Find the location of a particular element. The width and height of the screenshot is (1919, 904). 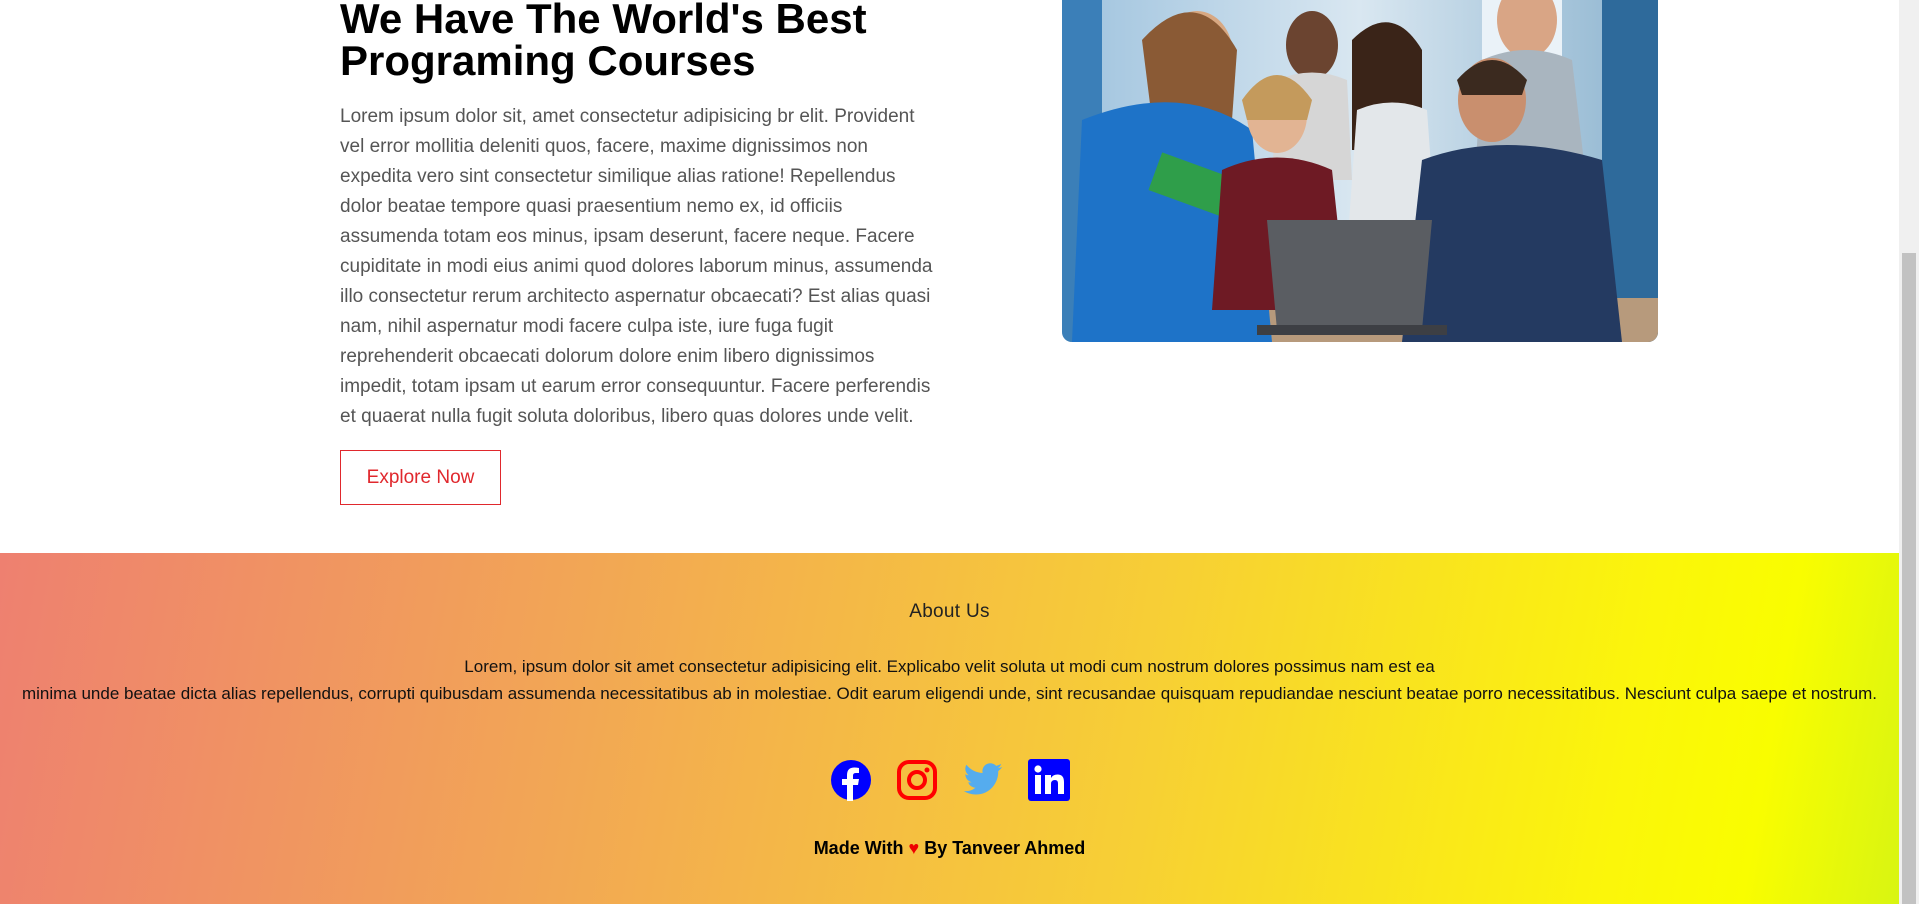

instagram-link is located at coordinates (917, 780).